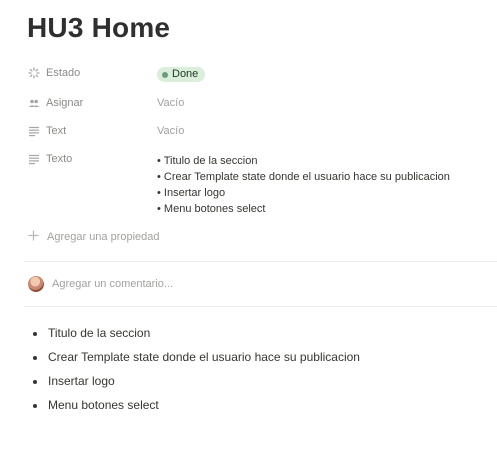 The image size is (497, 457). I want to click on list-item: Titulo de la seccion, so click(303, 161).